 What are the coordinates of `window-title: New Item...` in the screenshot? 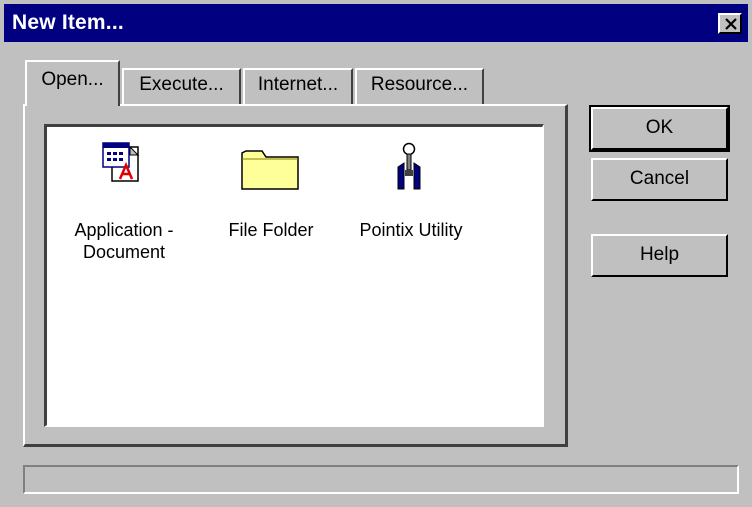 It's located at (68, 22).